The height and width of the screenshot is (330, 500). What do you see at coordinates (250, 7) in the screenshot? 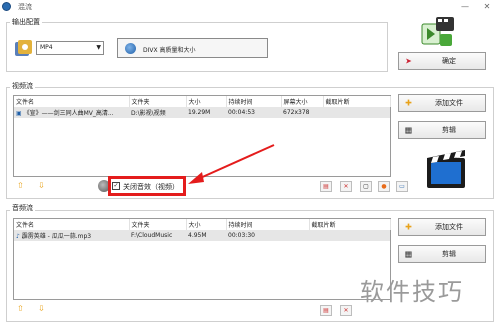
I see `title-bar: 混流 — ✕` at bounding box center [250, 7].